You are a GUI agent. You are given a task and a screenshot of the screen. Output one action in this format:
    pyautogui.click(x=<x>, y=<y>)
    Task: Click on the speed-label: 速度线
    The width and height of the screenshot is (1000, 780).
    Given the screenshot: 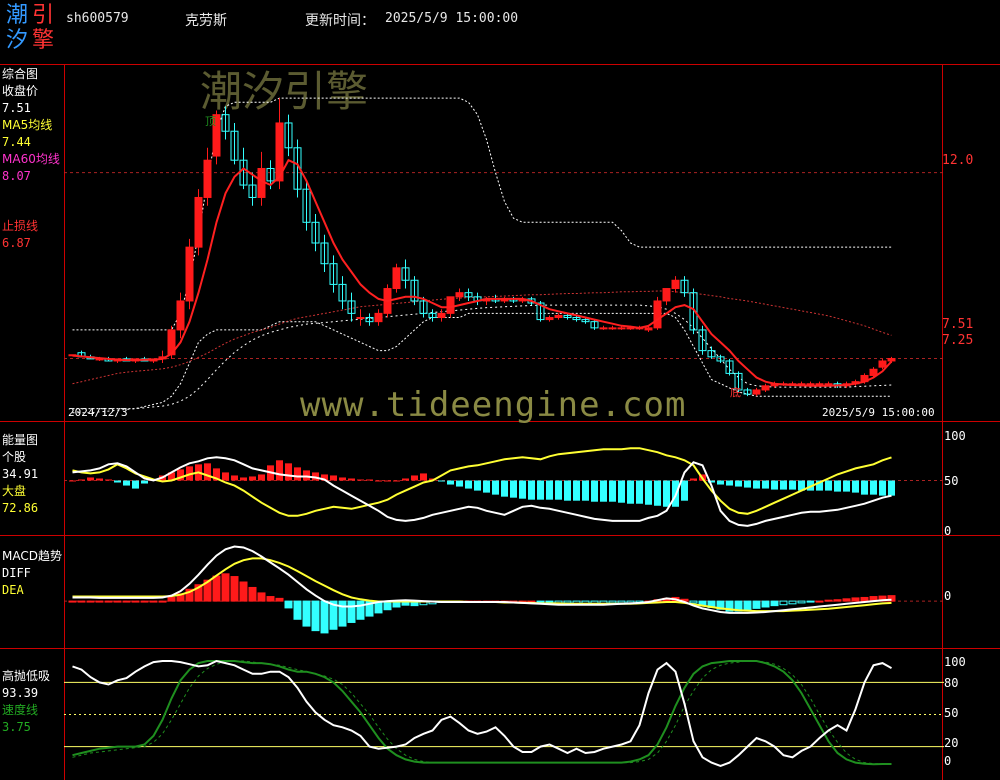 What is the action you would take?
    pyautogui.click(x=20, y=710)
    